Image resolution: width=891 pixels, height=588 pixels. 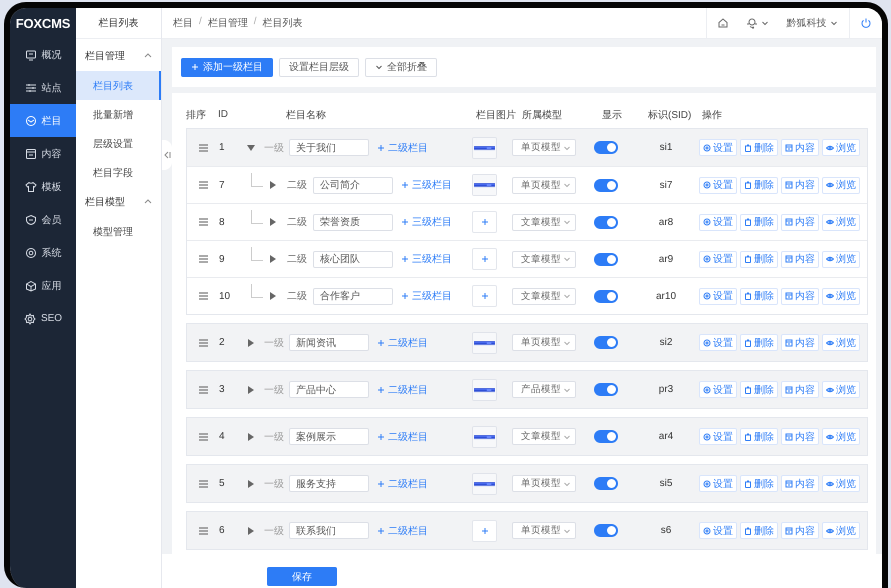 What do you see at coordinates (118, 231) in the screenshot?
I see `menu-item: 模型管理` at bounding box center [118, 231].